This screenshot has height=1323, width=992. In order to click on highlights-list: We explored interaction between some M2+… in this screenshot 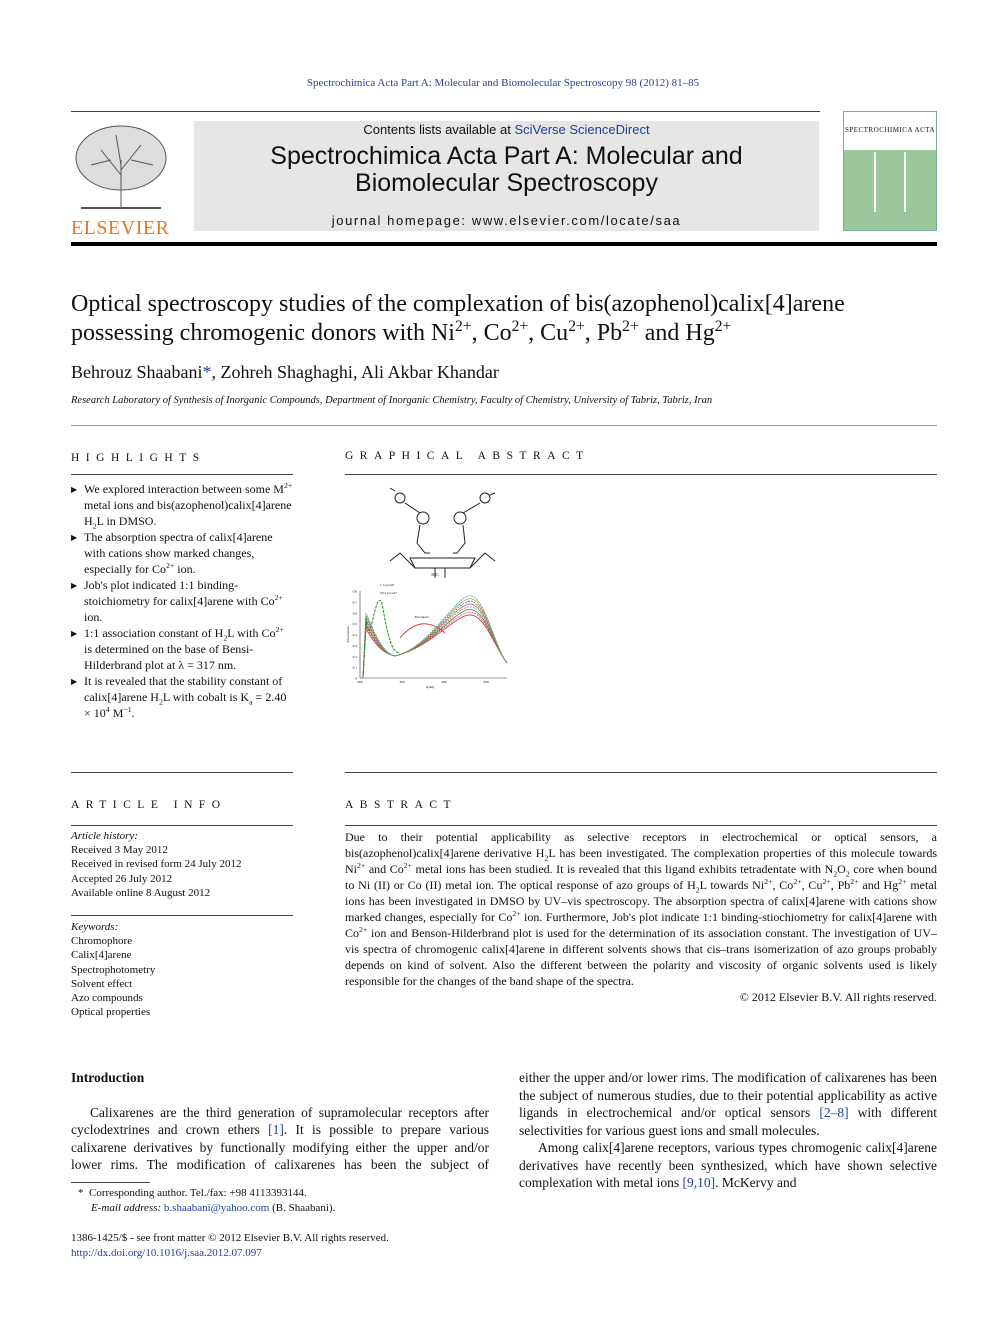, I will do `click(182, 601)`.